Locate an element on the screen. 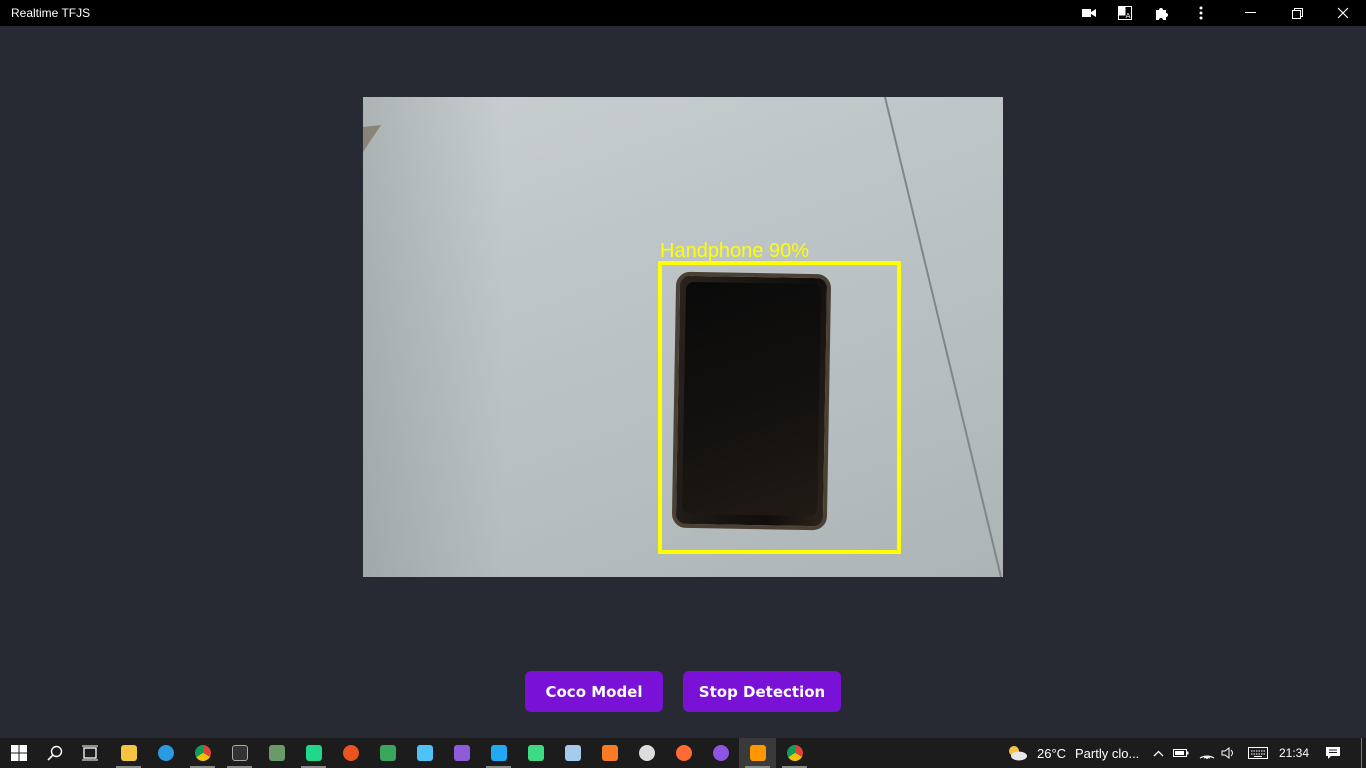 The width and height of the screenshot is (1366, 768). virtualbox-icon is located at coordinates (572, 753).